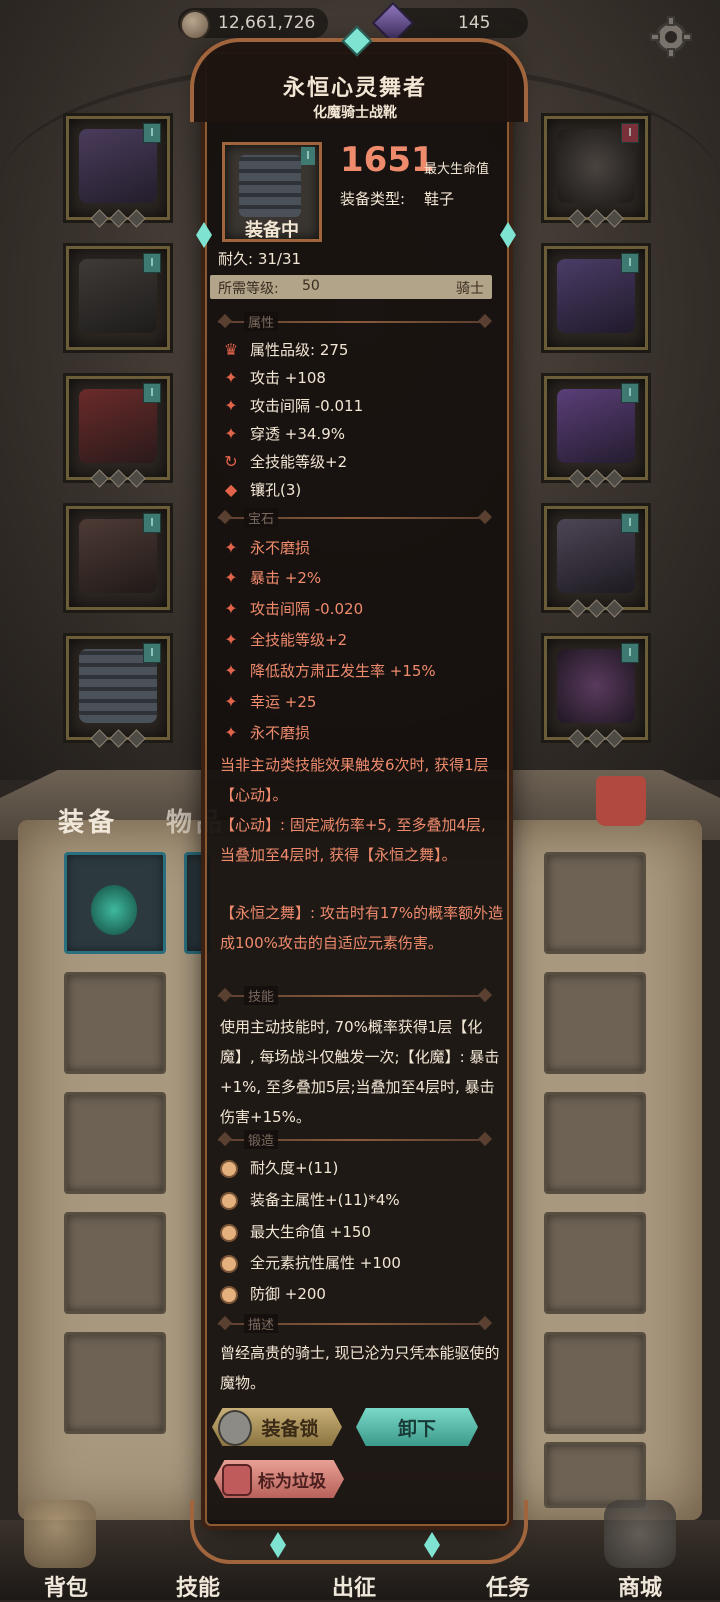  I want to click on section-header-gems: 宝石, so click(357, 518).